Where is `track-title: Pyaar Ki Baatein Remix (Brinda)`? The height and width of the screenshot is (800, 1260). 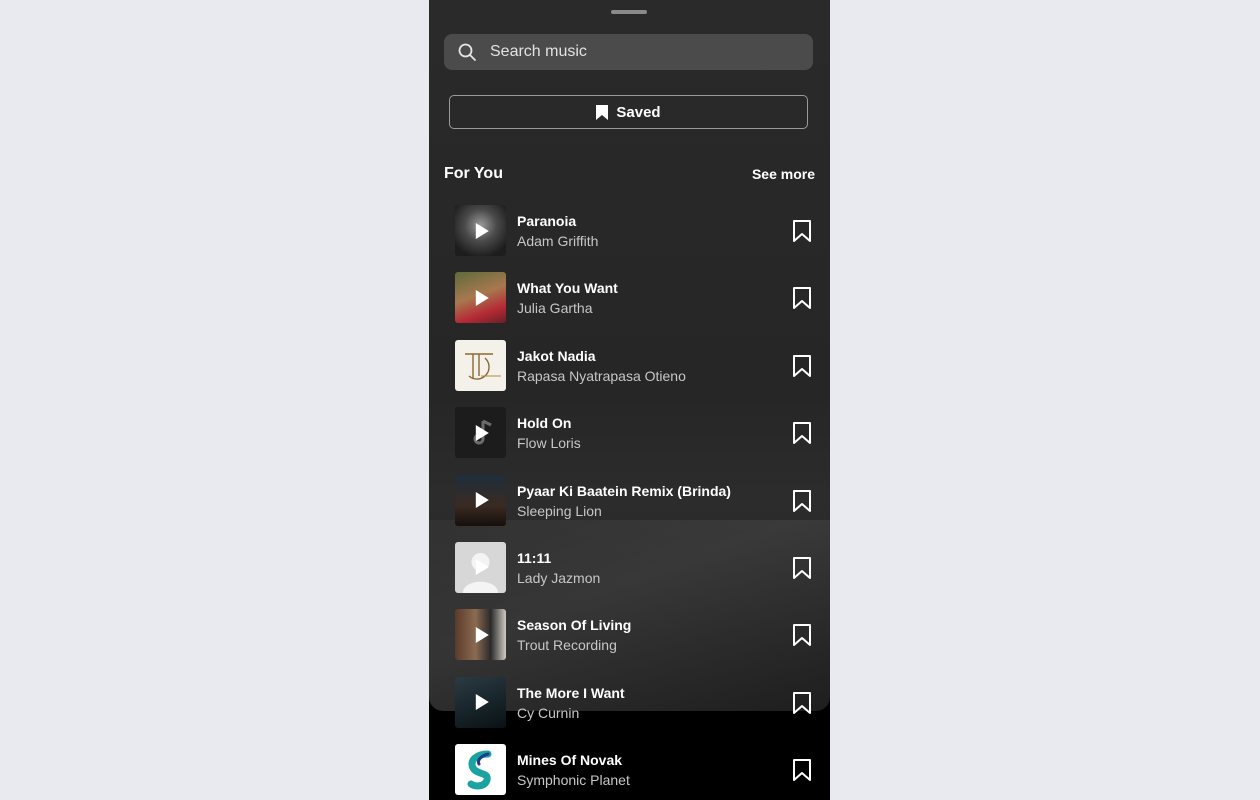
track-title: Pyaar Ki Baatein Remix (Brinda) is located at coordinates (624, 490).